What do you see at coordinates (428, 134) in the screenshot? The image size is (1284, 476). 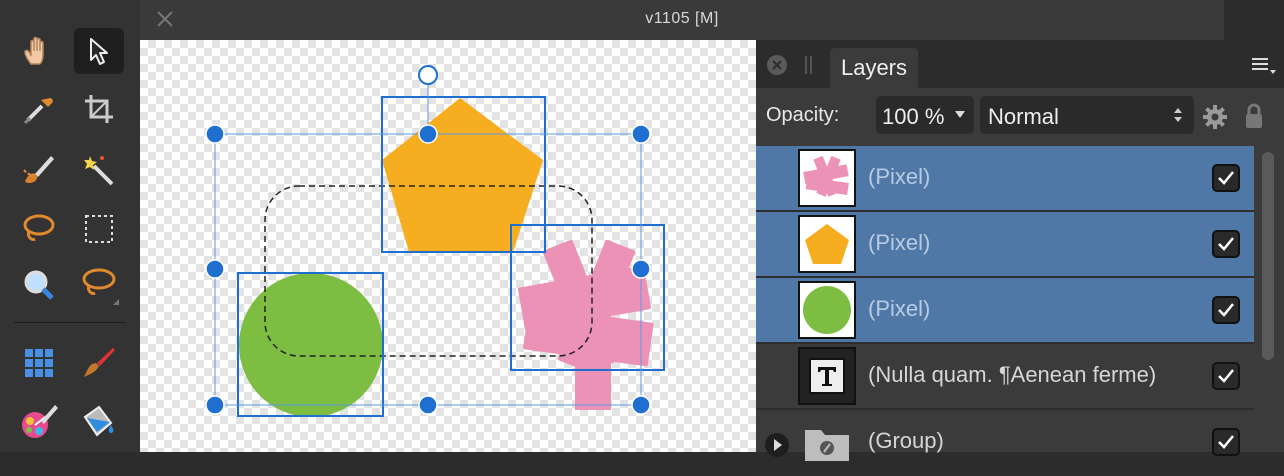 I see `handle-top-center` at bounding box center [428, 134].